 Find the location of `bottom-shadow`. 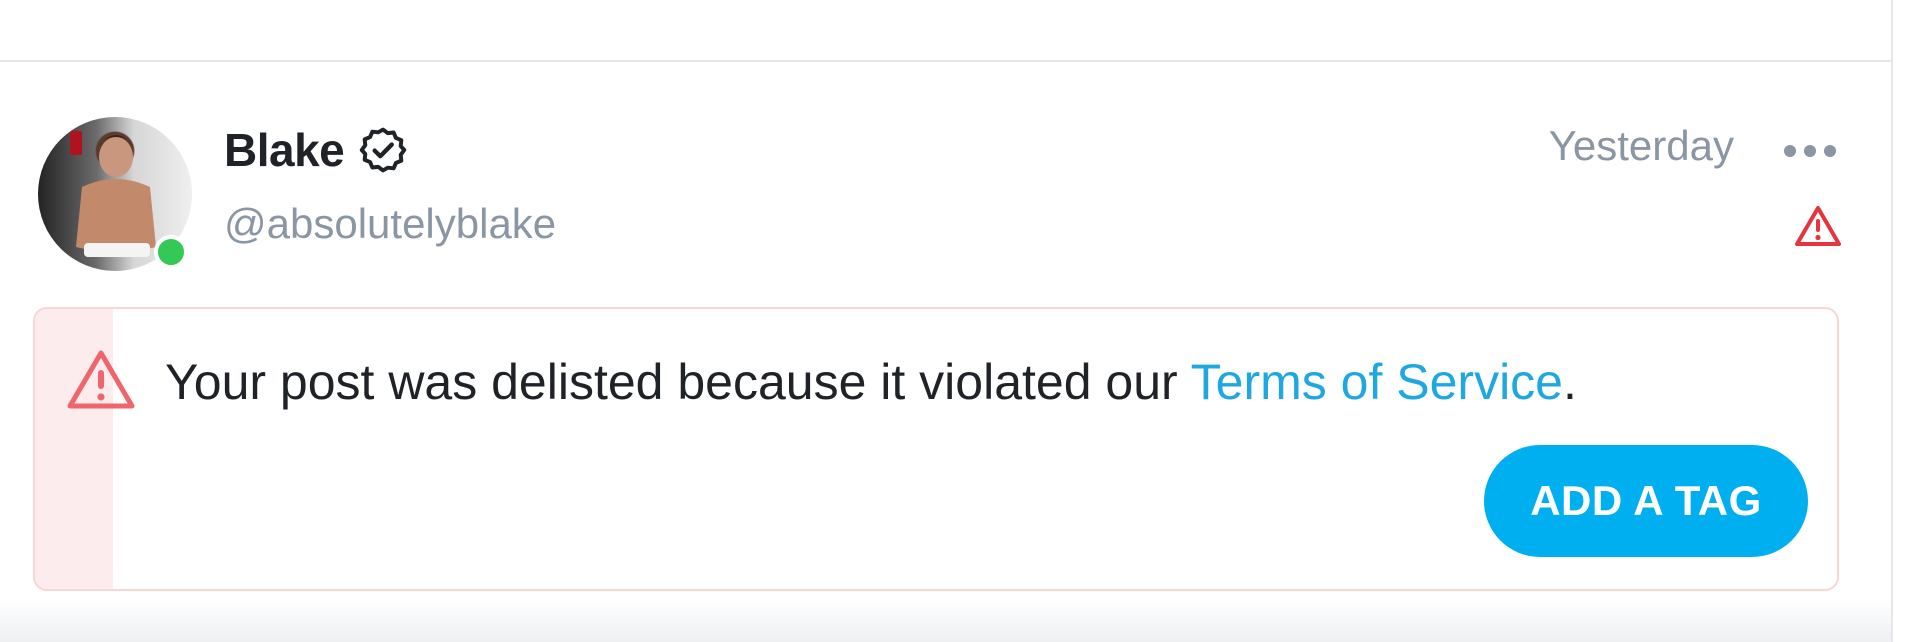

bottom-shadow is located at coordinates (945, 620).